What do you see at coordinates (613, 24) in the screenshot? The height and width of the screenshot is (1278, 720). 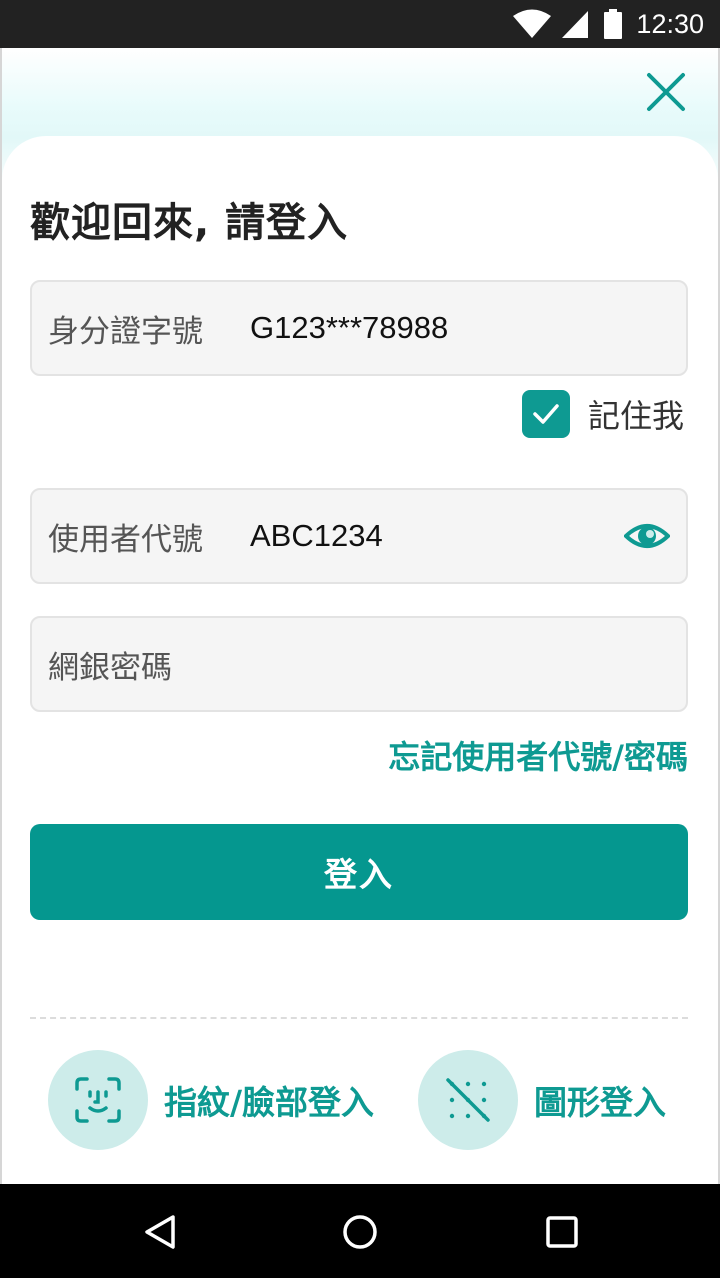 I see `battery-icon` at bounding box center [613, 24].